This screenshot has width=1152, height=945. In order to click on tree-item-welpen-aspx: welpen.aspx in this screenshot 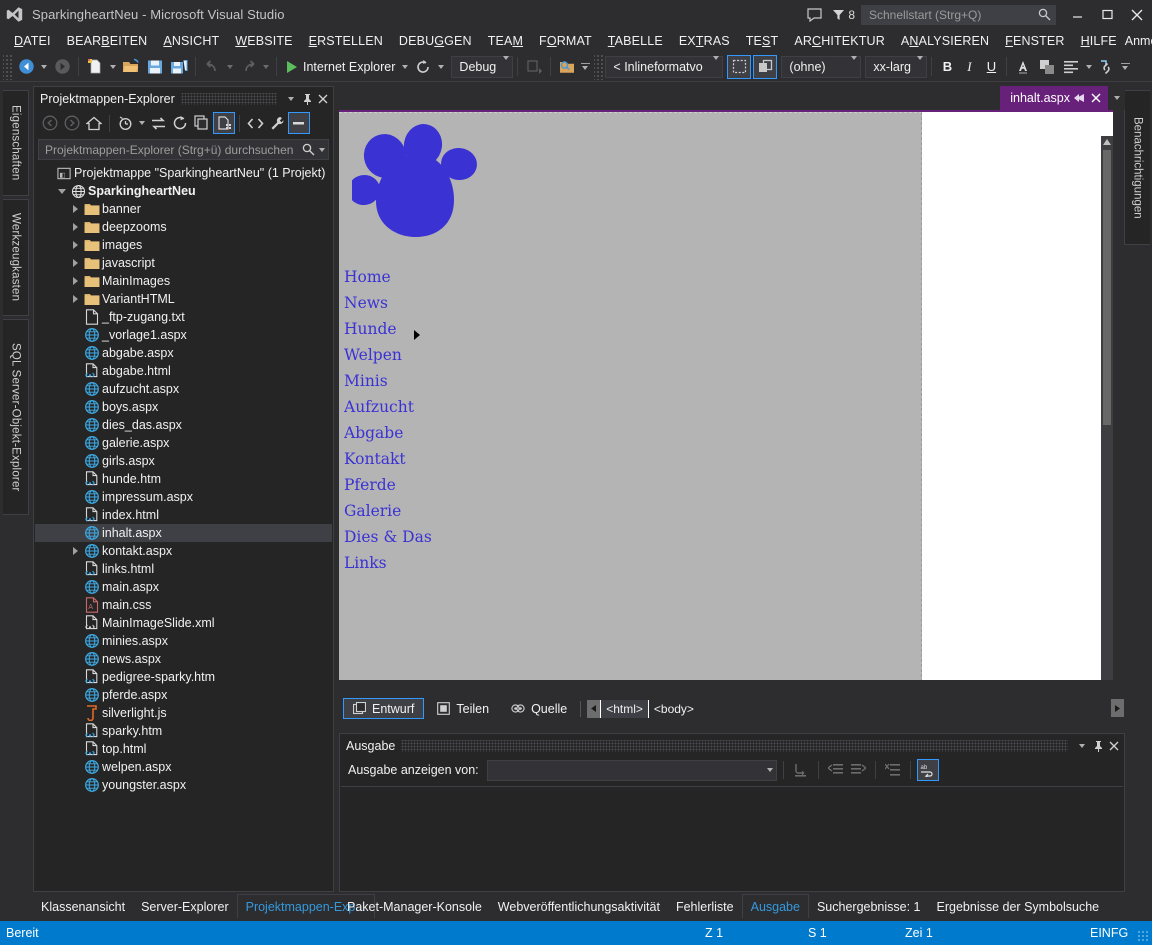, I will do `click(183, 767)`.